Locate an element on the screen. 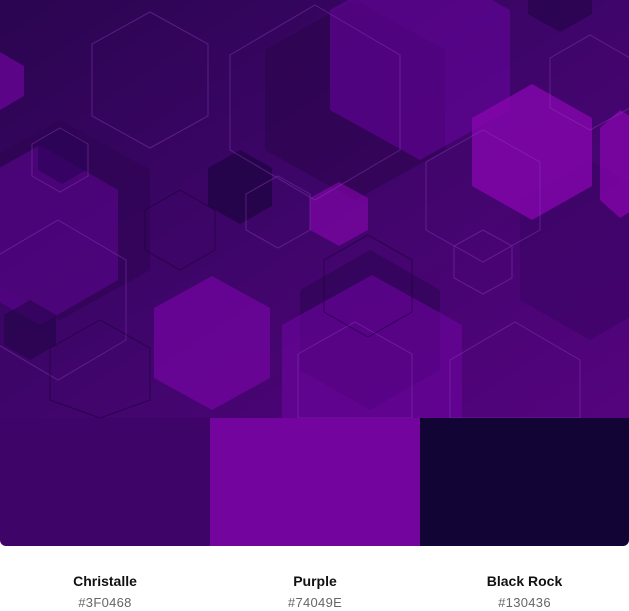 The height and width of the screenshot is (611, 629). color-name: Black Rock is located at coordinates (524, 581).